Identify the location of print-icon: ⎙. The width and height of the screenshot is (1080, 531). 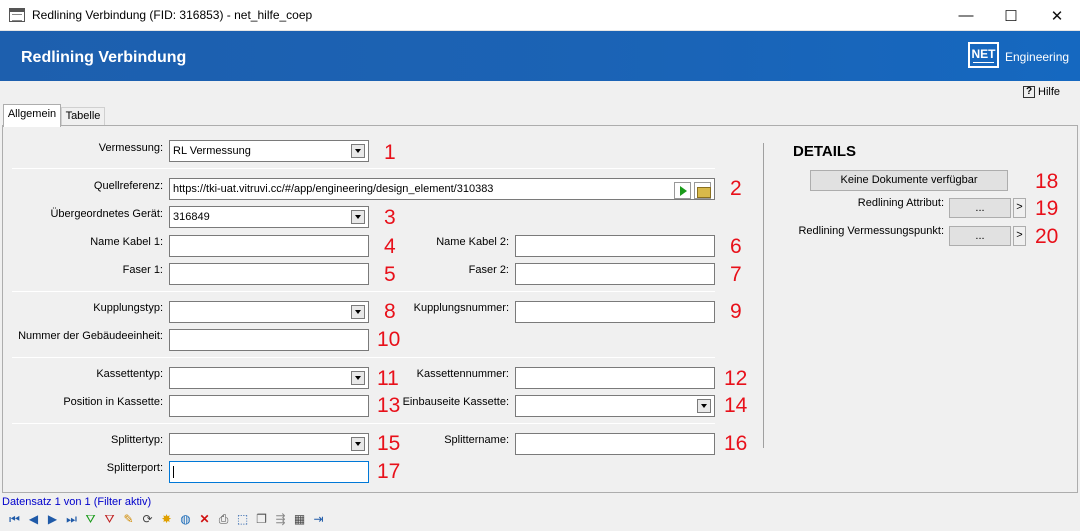
(223, 519).